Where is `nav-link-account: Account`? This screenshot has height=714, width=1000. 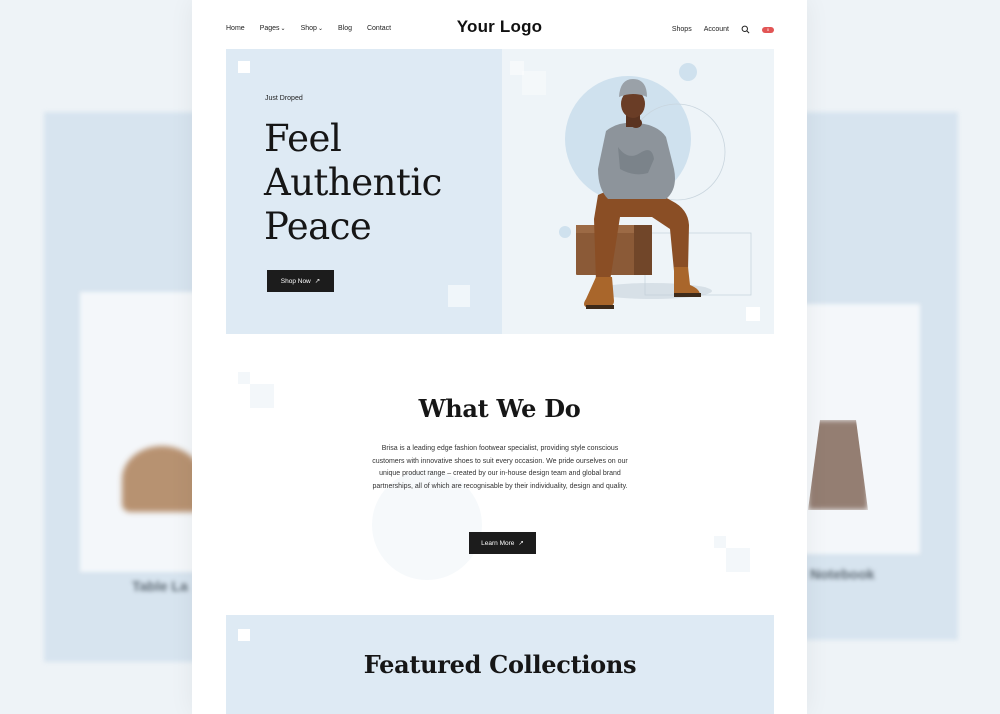 nav-link-account: Account is located at coordinates (716, 29).